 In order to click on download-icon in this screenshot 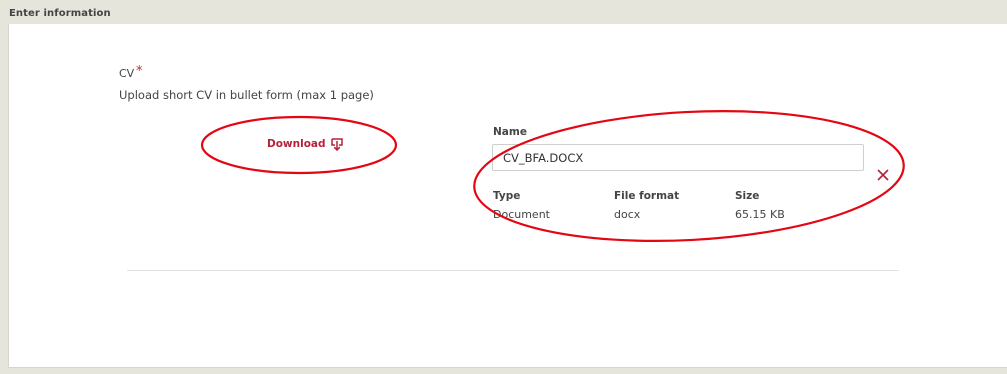, I will do `click(336, 144)`.